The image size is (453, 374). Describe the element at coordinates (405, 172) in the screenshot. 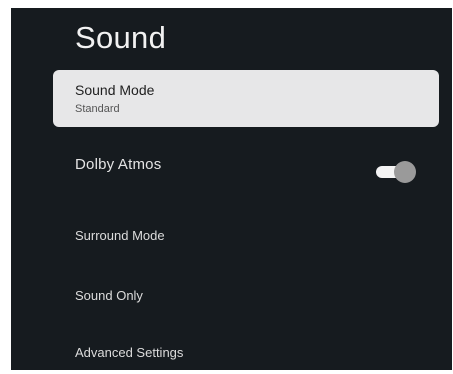

I see `toggle-knob` at that location.